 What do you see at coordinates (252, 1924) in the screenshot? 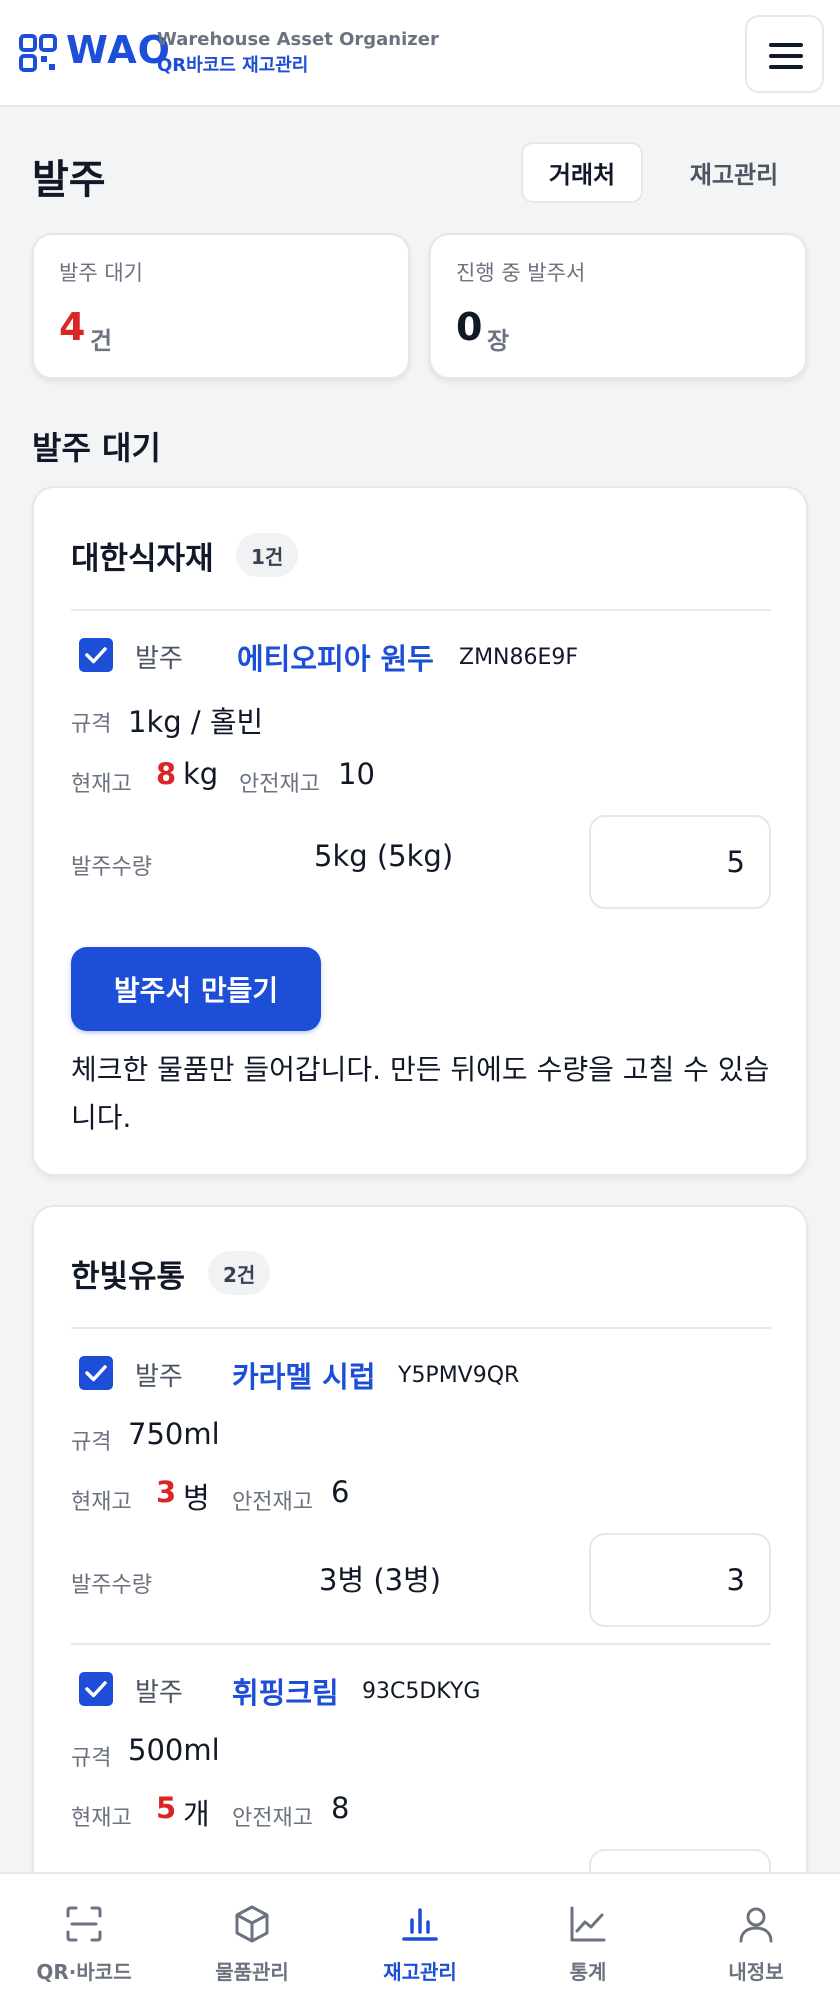
I see `box-icon` at bounding box center [252, 1924].